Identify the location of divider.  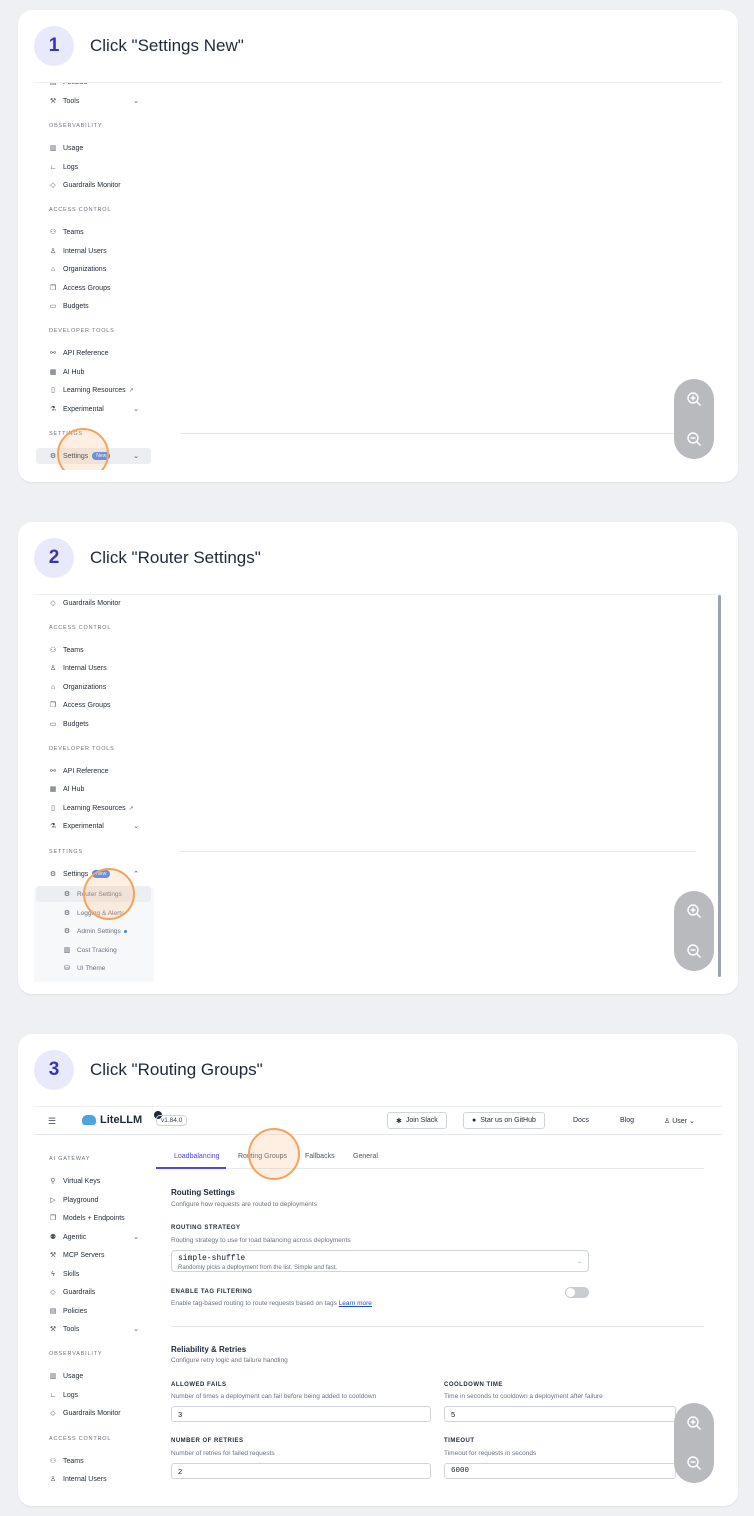
(437, 1326).